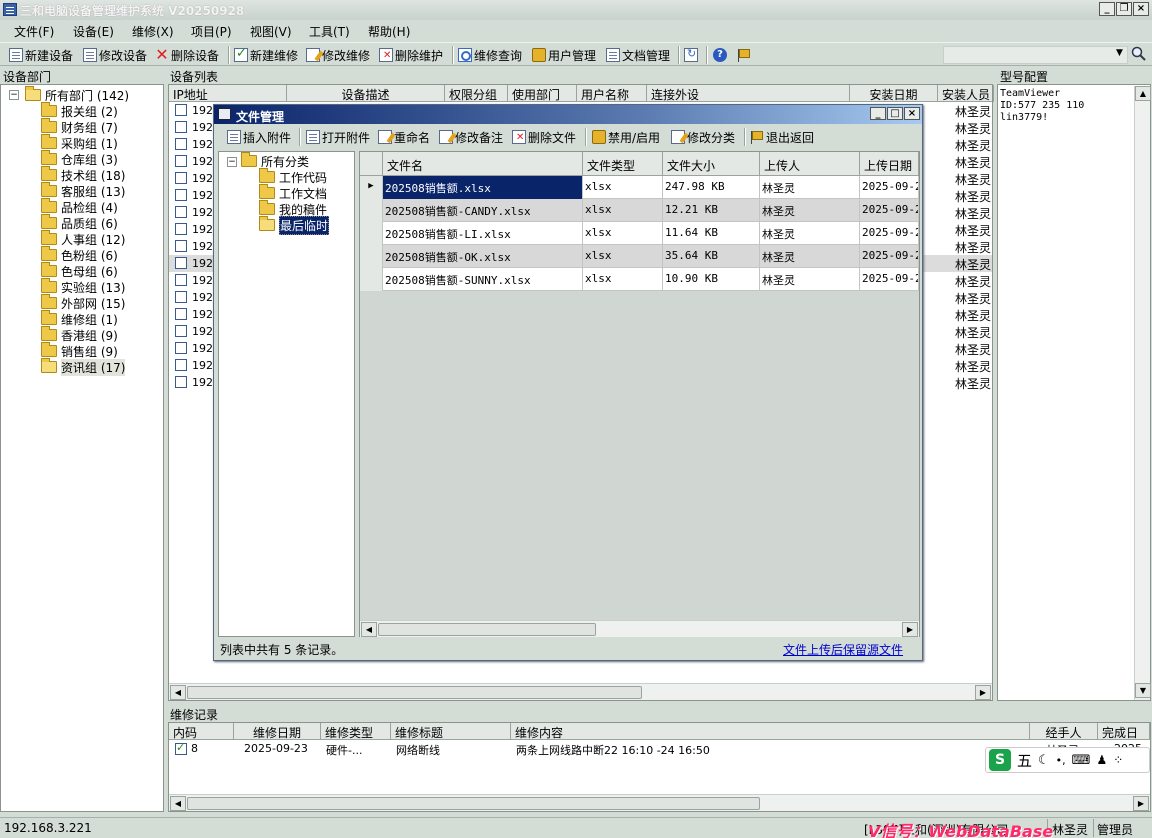 This screenshot has height=838, width=1152. What do you see at coordinates (277, 731) in the screenshot?
I see `col-repair-date: 维修日期` at bounding box center [277, 731].